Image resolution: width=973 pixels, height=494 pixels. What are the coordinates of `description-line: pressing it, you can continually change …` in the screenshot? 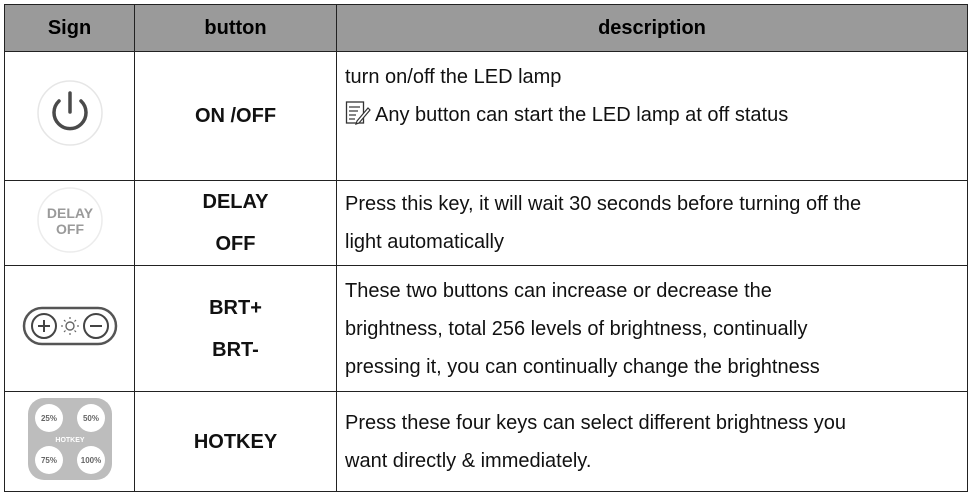 It's located at (582, 366).